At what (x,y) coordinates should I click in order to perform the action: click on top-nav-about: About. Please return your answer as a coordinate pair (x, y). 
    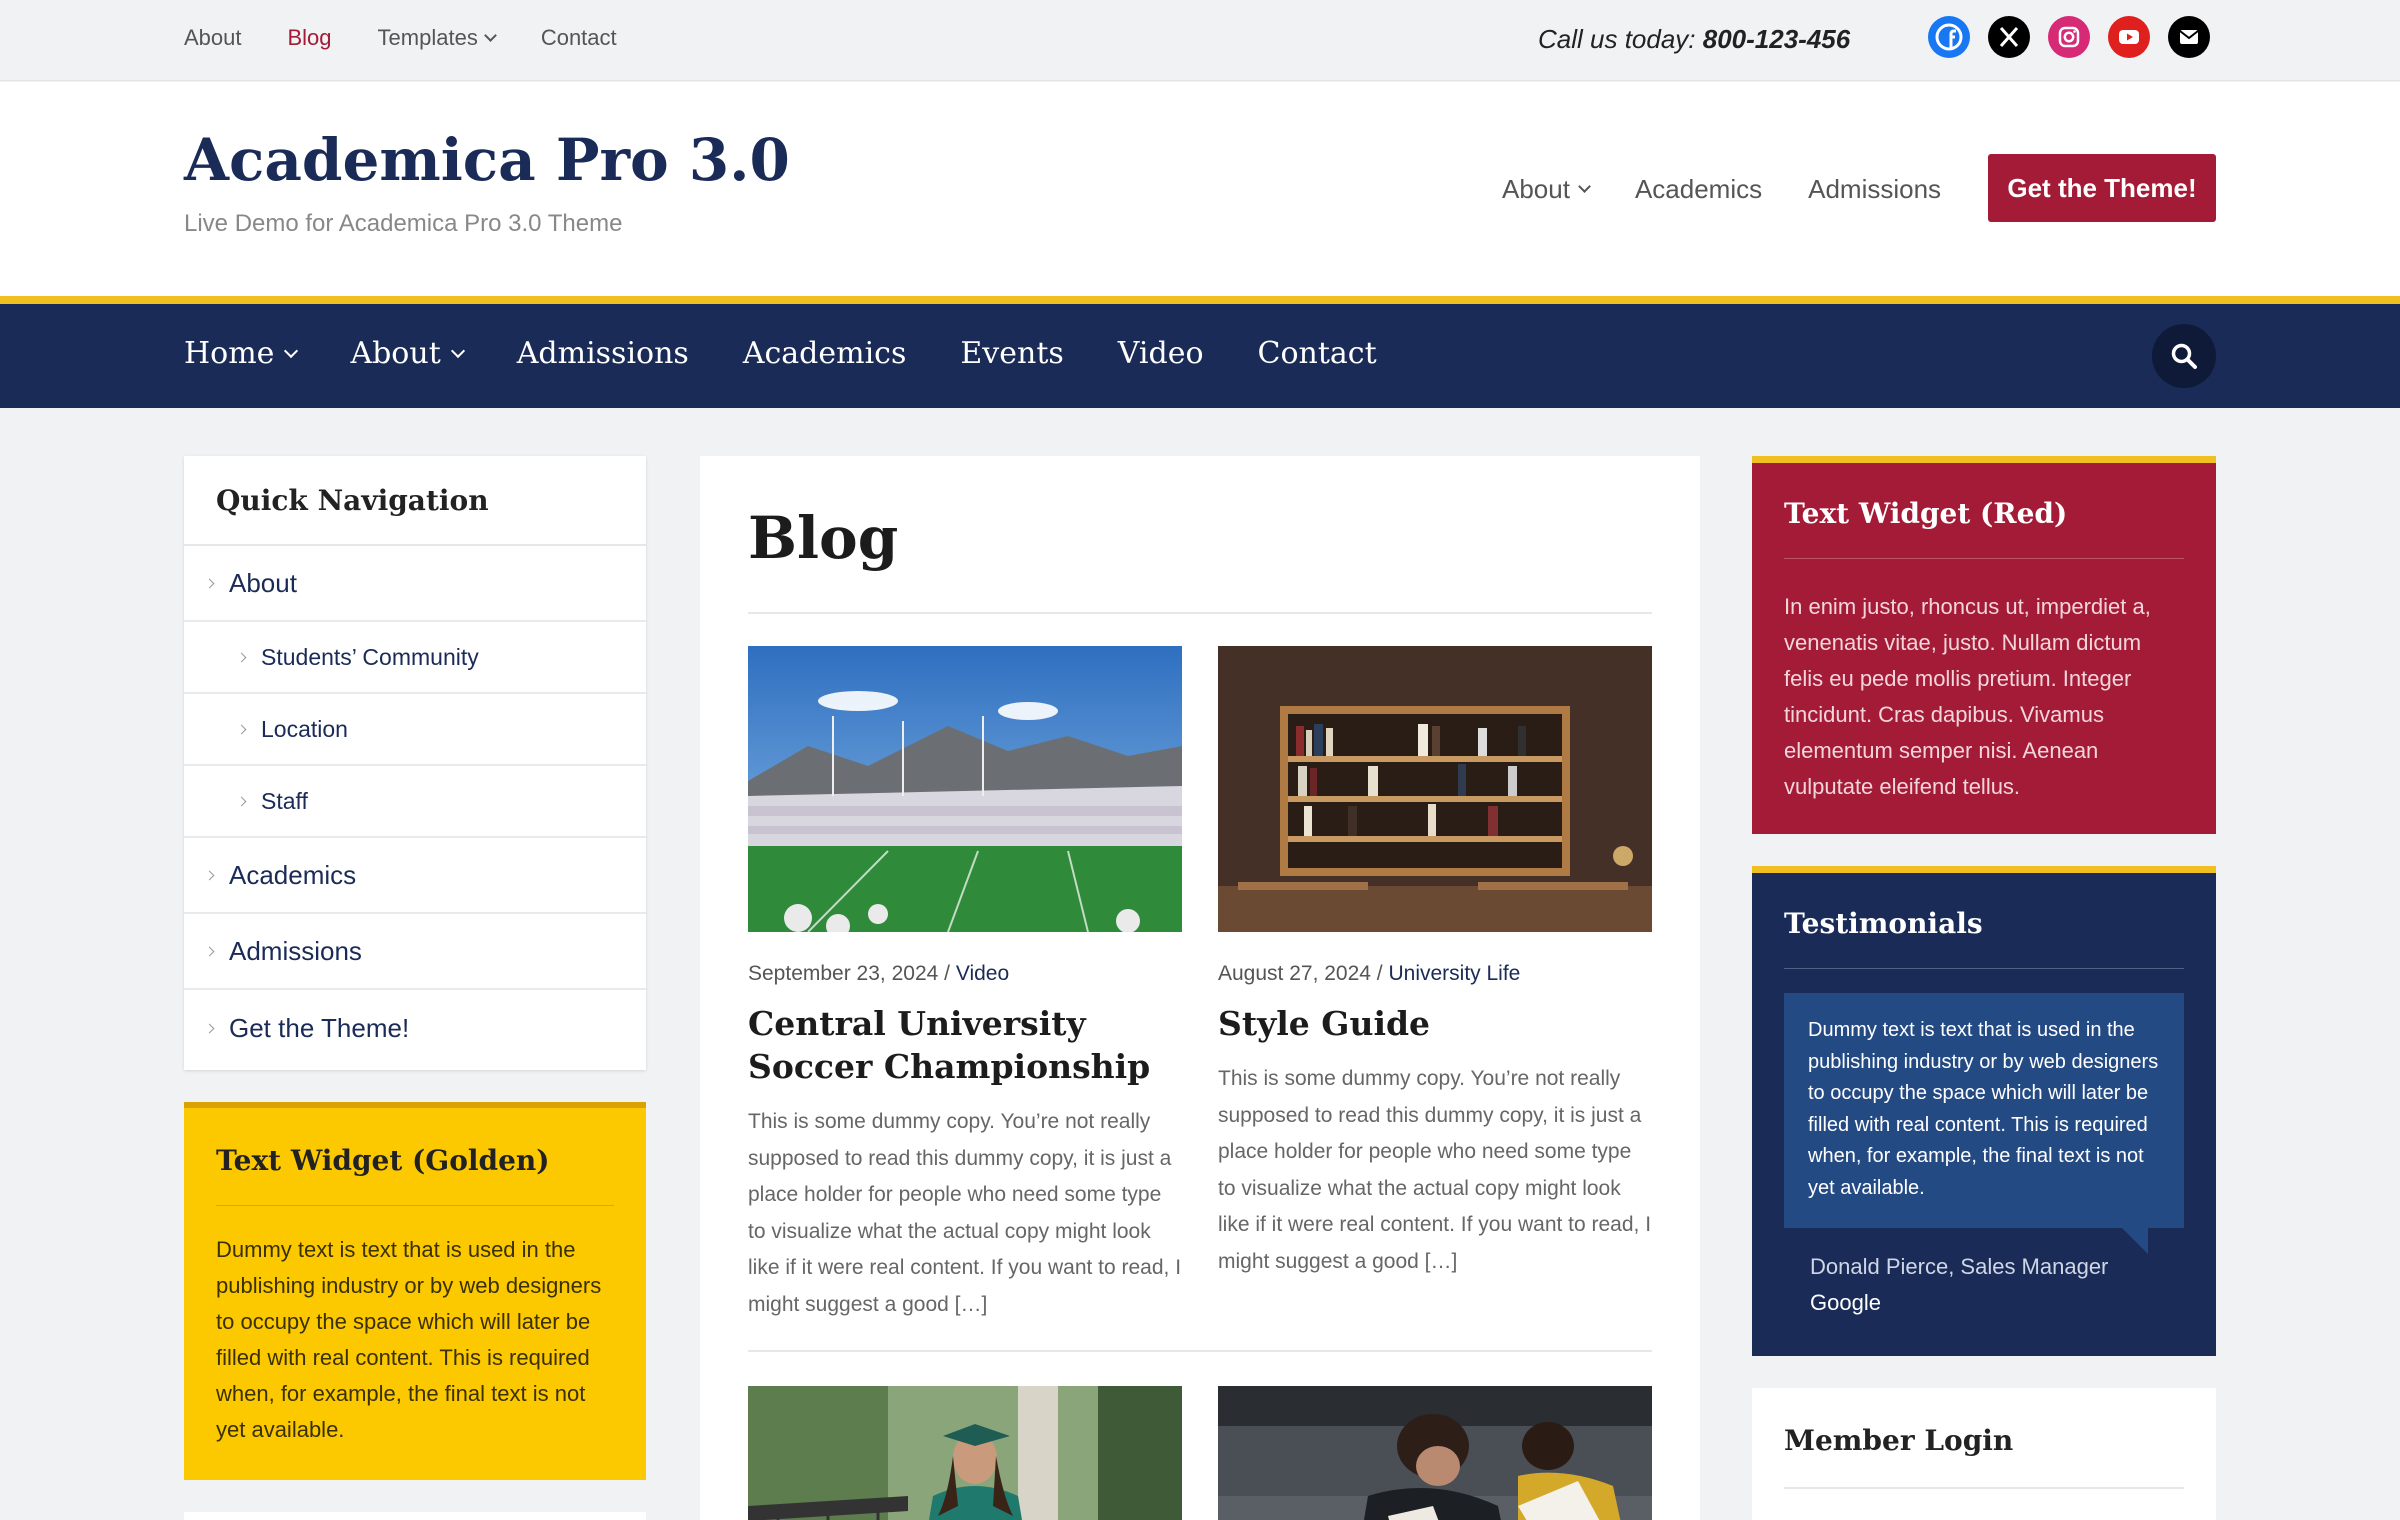
    Looking at the image, I should click on (213, 38).